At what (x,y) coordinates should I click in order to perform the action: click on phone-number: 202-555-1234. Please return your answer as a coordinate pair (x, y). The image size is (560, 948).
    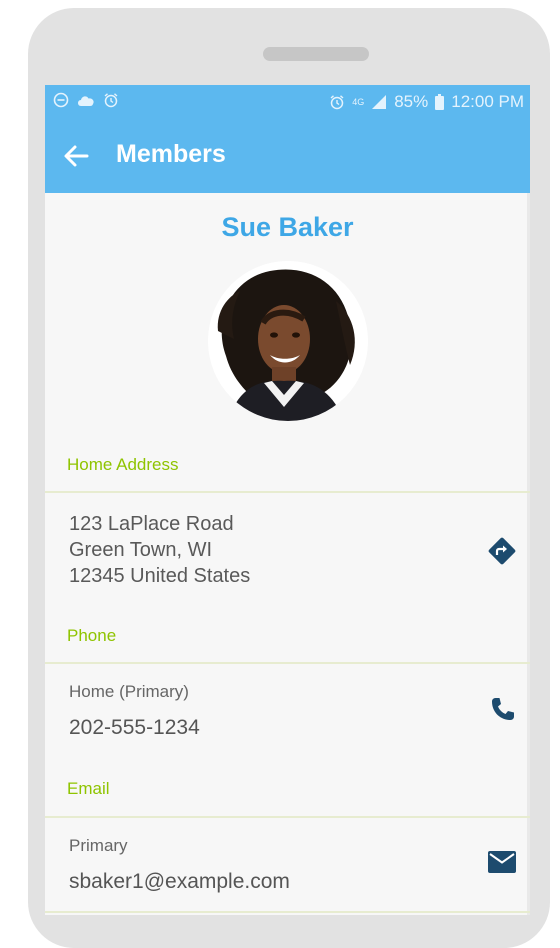
    Looking at the image, I should click on (134, 728).